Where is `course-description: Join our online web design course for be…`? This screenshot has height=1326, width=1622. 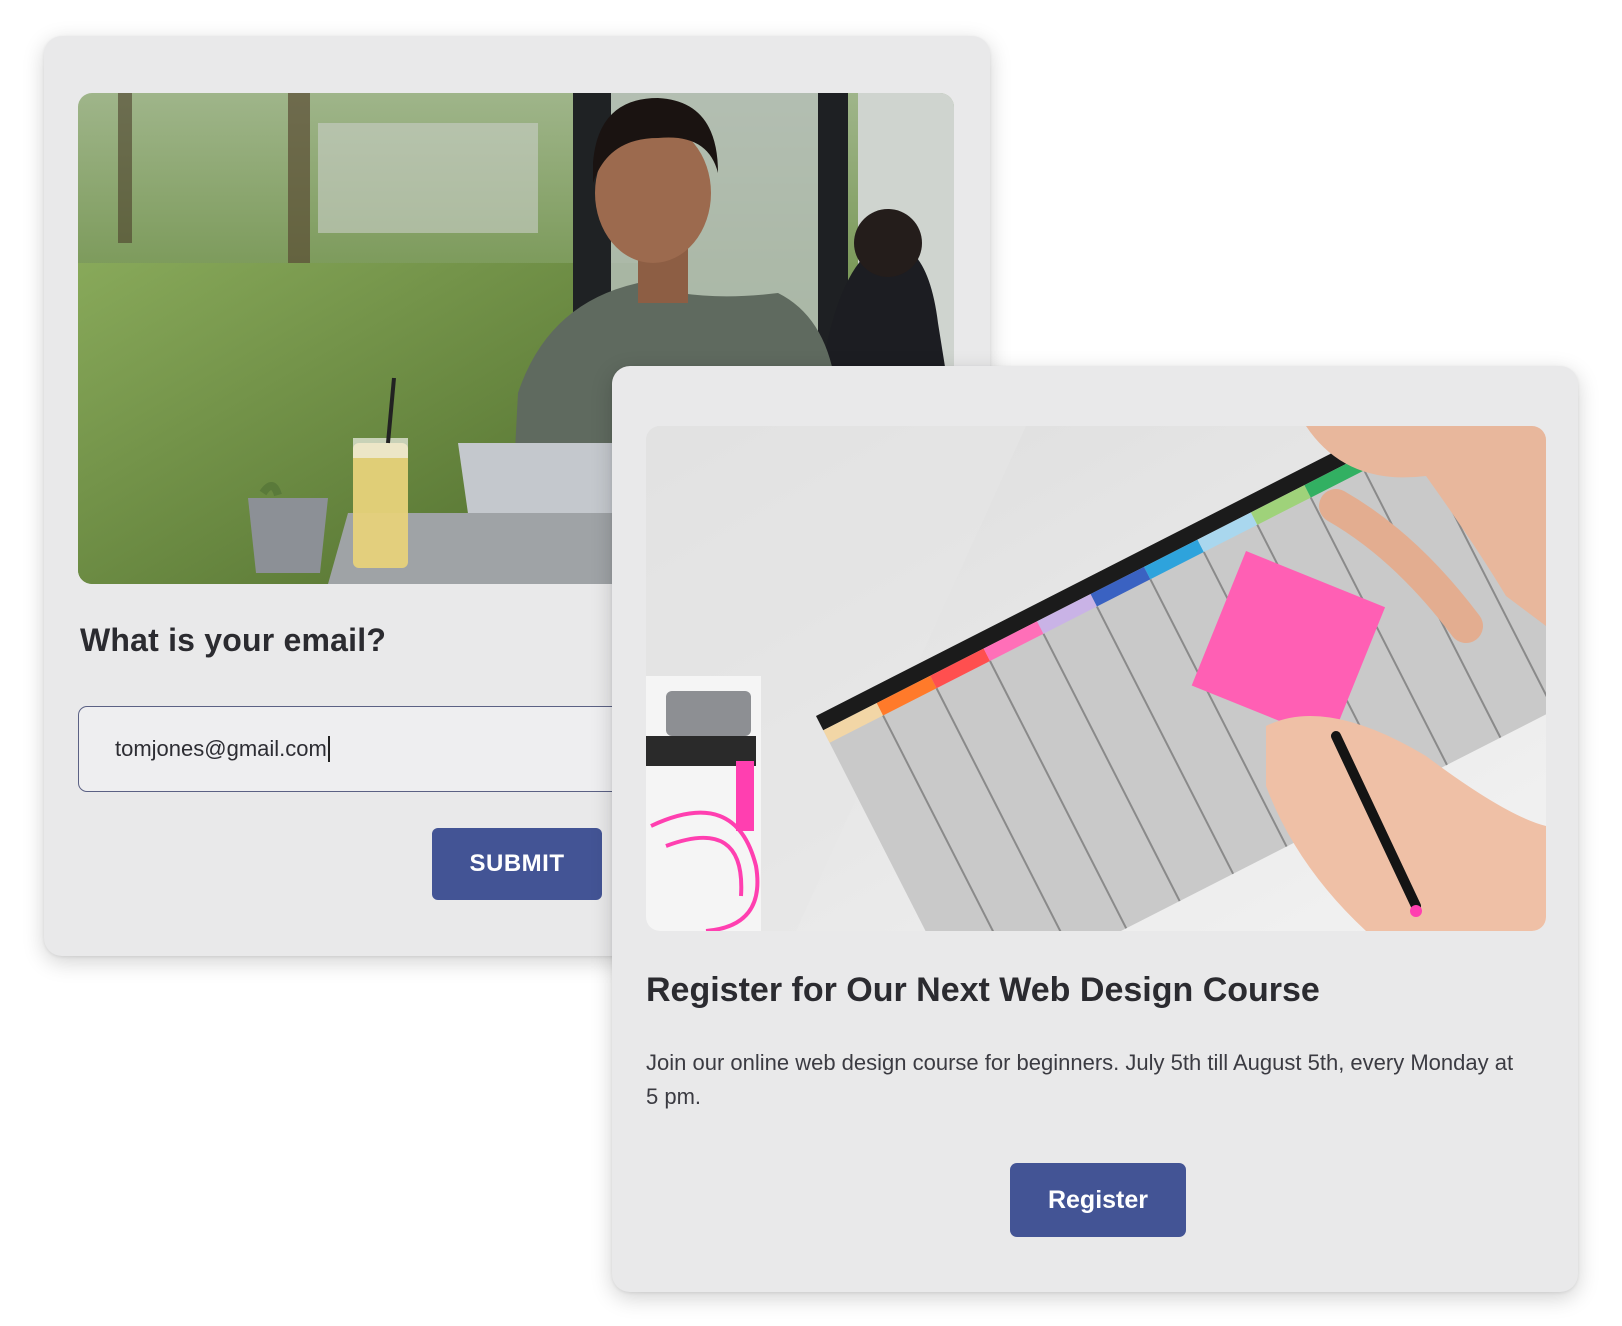 course-description: Join our online web design course for be… is located at coordinates (1080, 1079).